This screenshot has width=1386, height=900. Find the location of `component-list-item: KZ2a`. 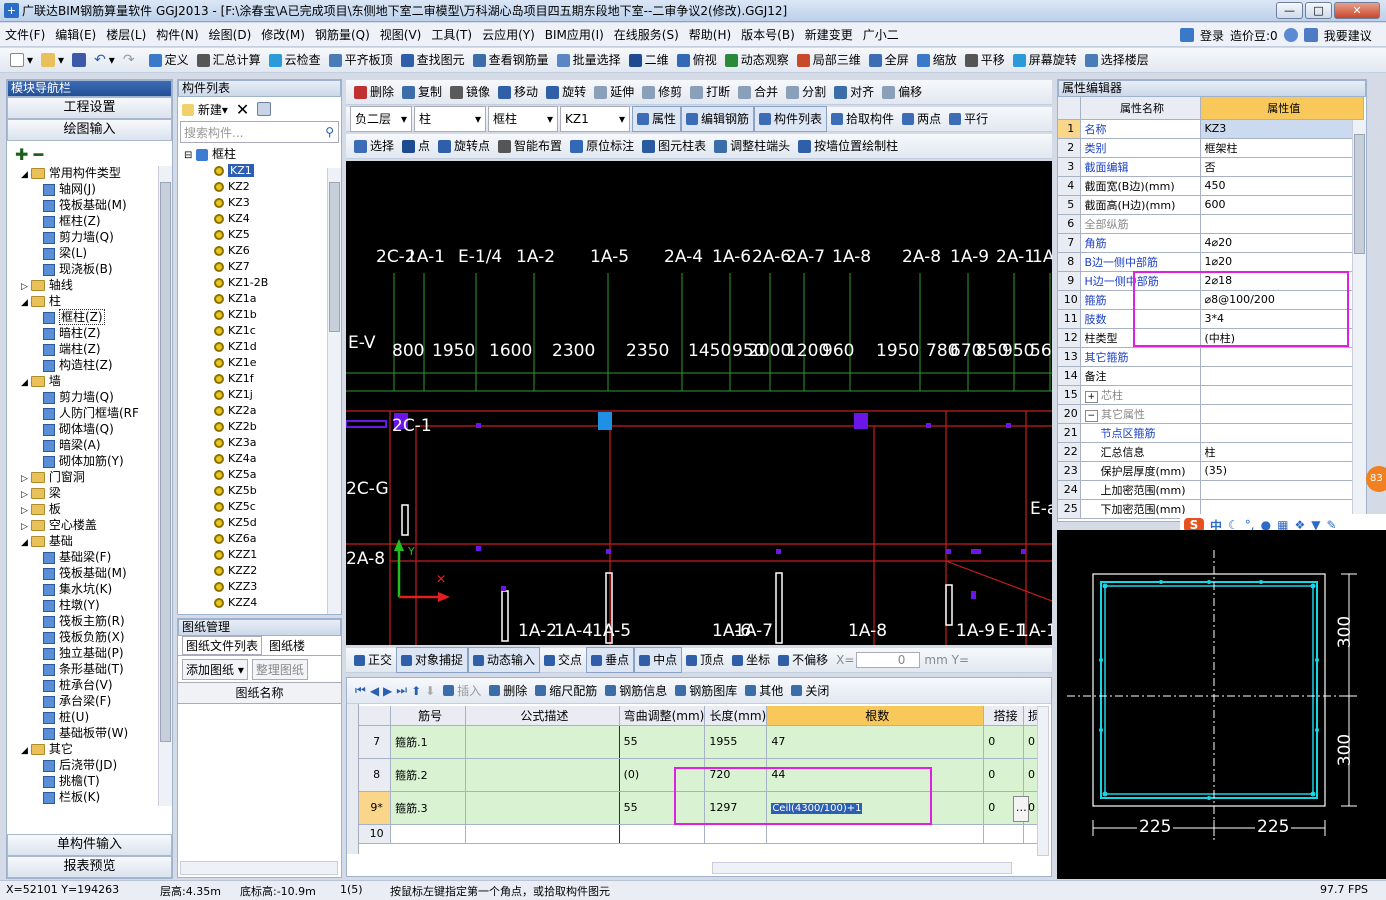

component-list-item: KZ2a is located at coordinates (277, 410).